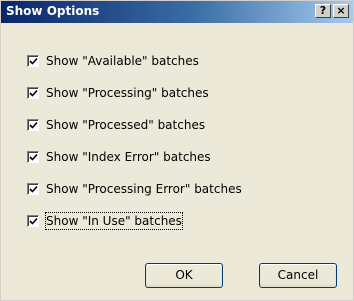  Describe the element at coordinates (127, 93) in the screenshot. I see `option-label-processing: Show "Processing" batches` at that location.